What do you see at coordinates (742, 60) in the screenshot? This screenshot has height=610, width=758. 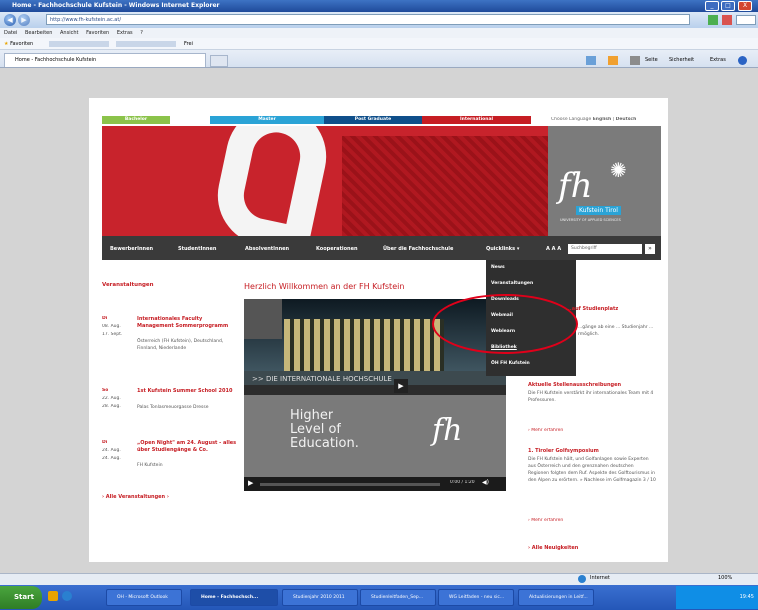 I see `help-icon` at bounding box center [742, 60].